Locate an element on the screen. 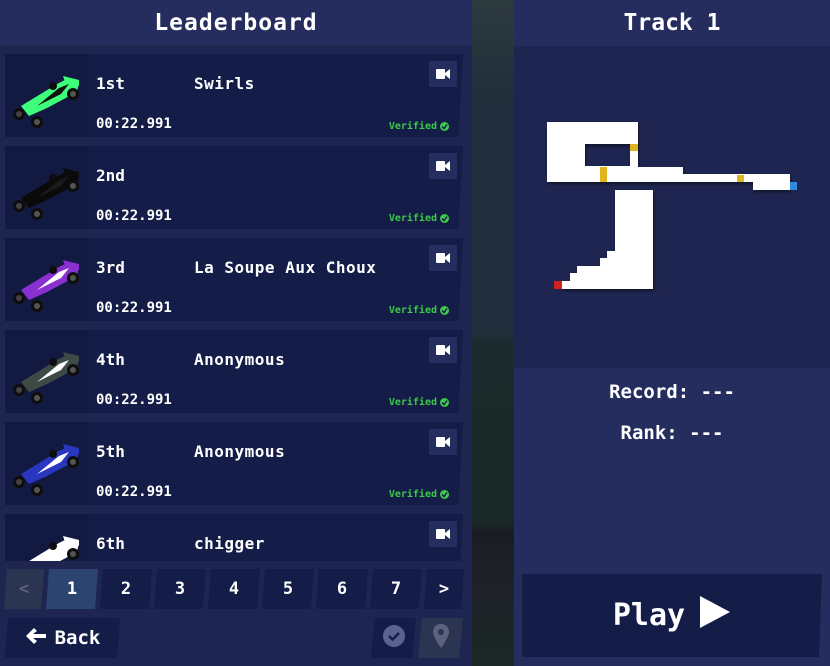 The height and width of the screenshot is (666, 830). leaderboard-title: Leaderboard is located at coordinates (236, 22).